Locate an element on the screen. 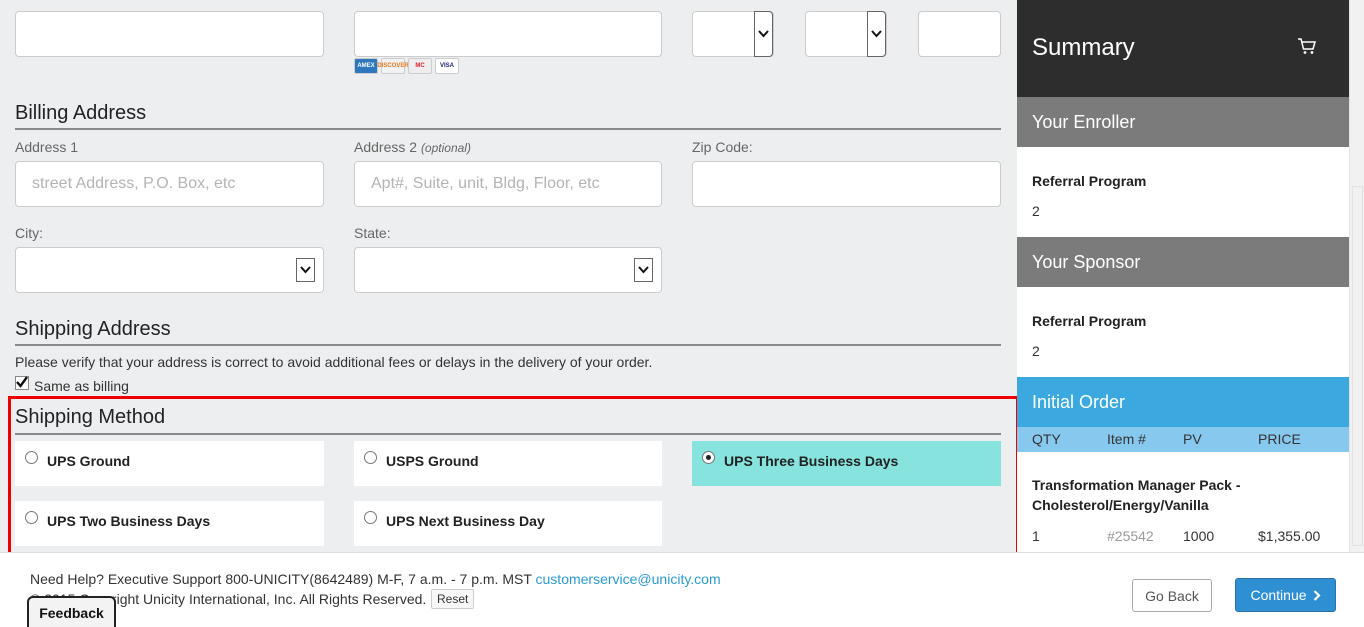  scrollbar-thumb is located at coordinates (1357, 366).